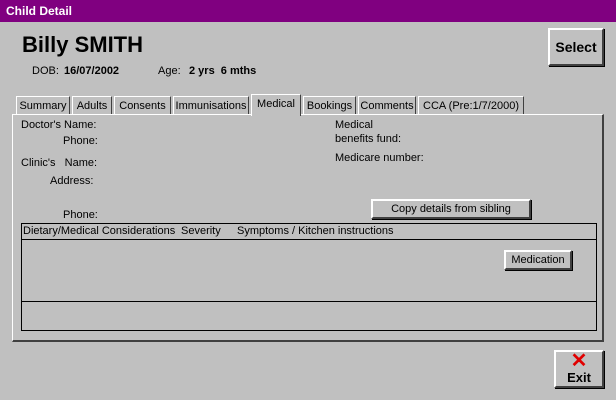  I want to click on grid-divider, so click(309, 301).